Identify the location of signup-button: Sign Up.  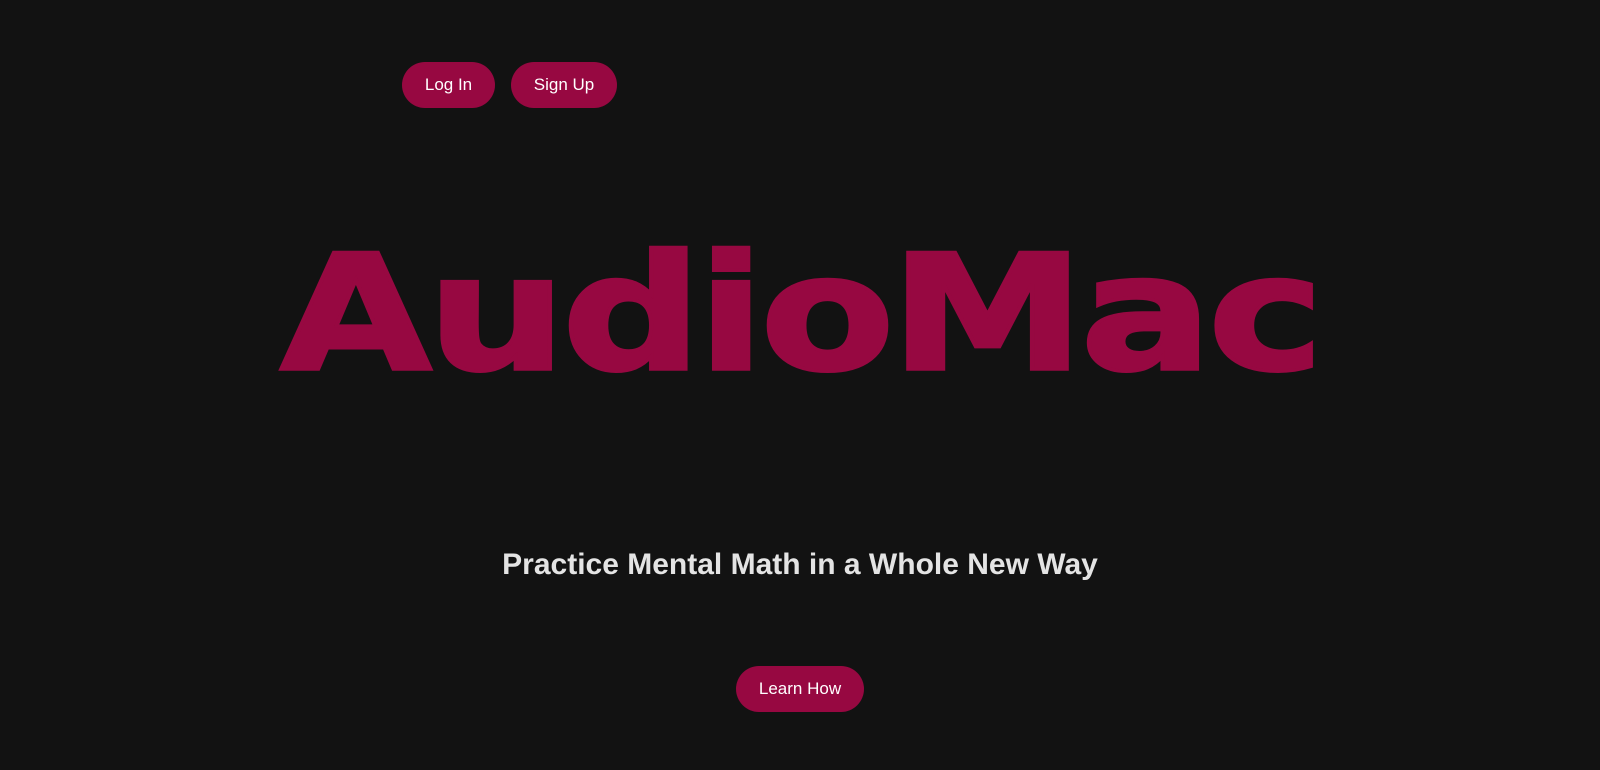
(564, 85).